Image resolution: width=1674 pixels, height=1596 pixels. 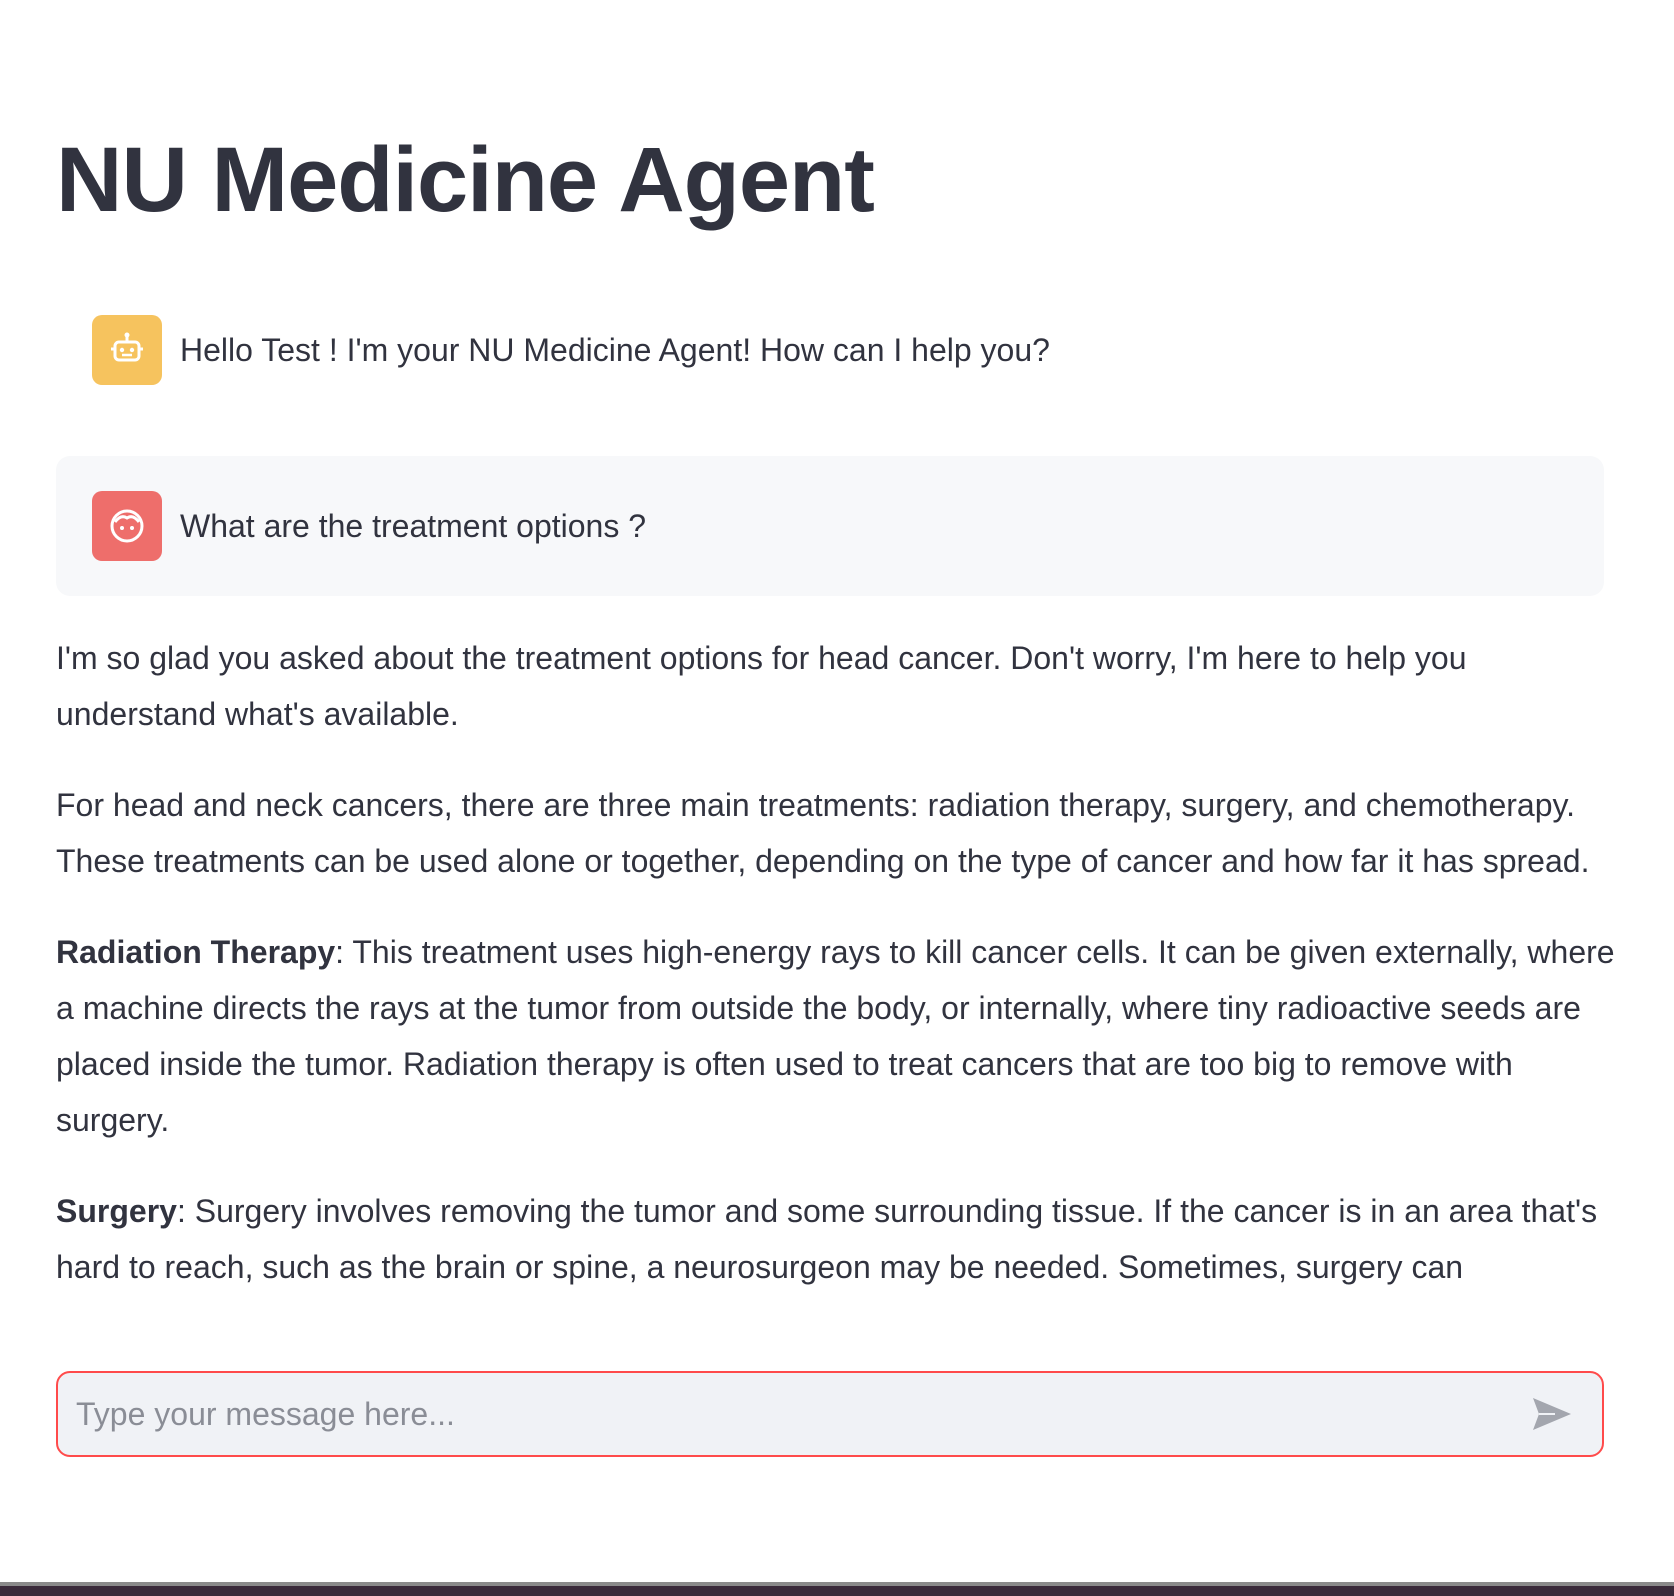 I want to click on chat-input, so click(x=789, y=1414).